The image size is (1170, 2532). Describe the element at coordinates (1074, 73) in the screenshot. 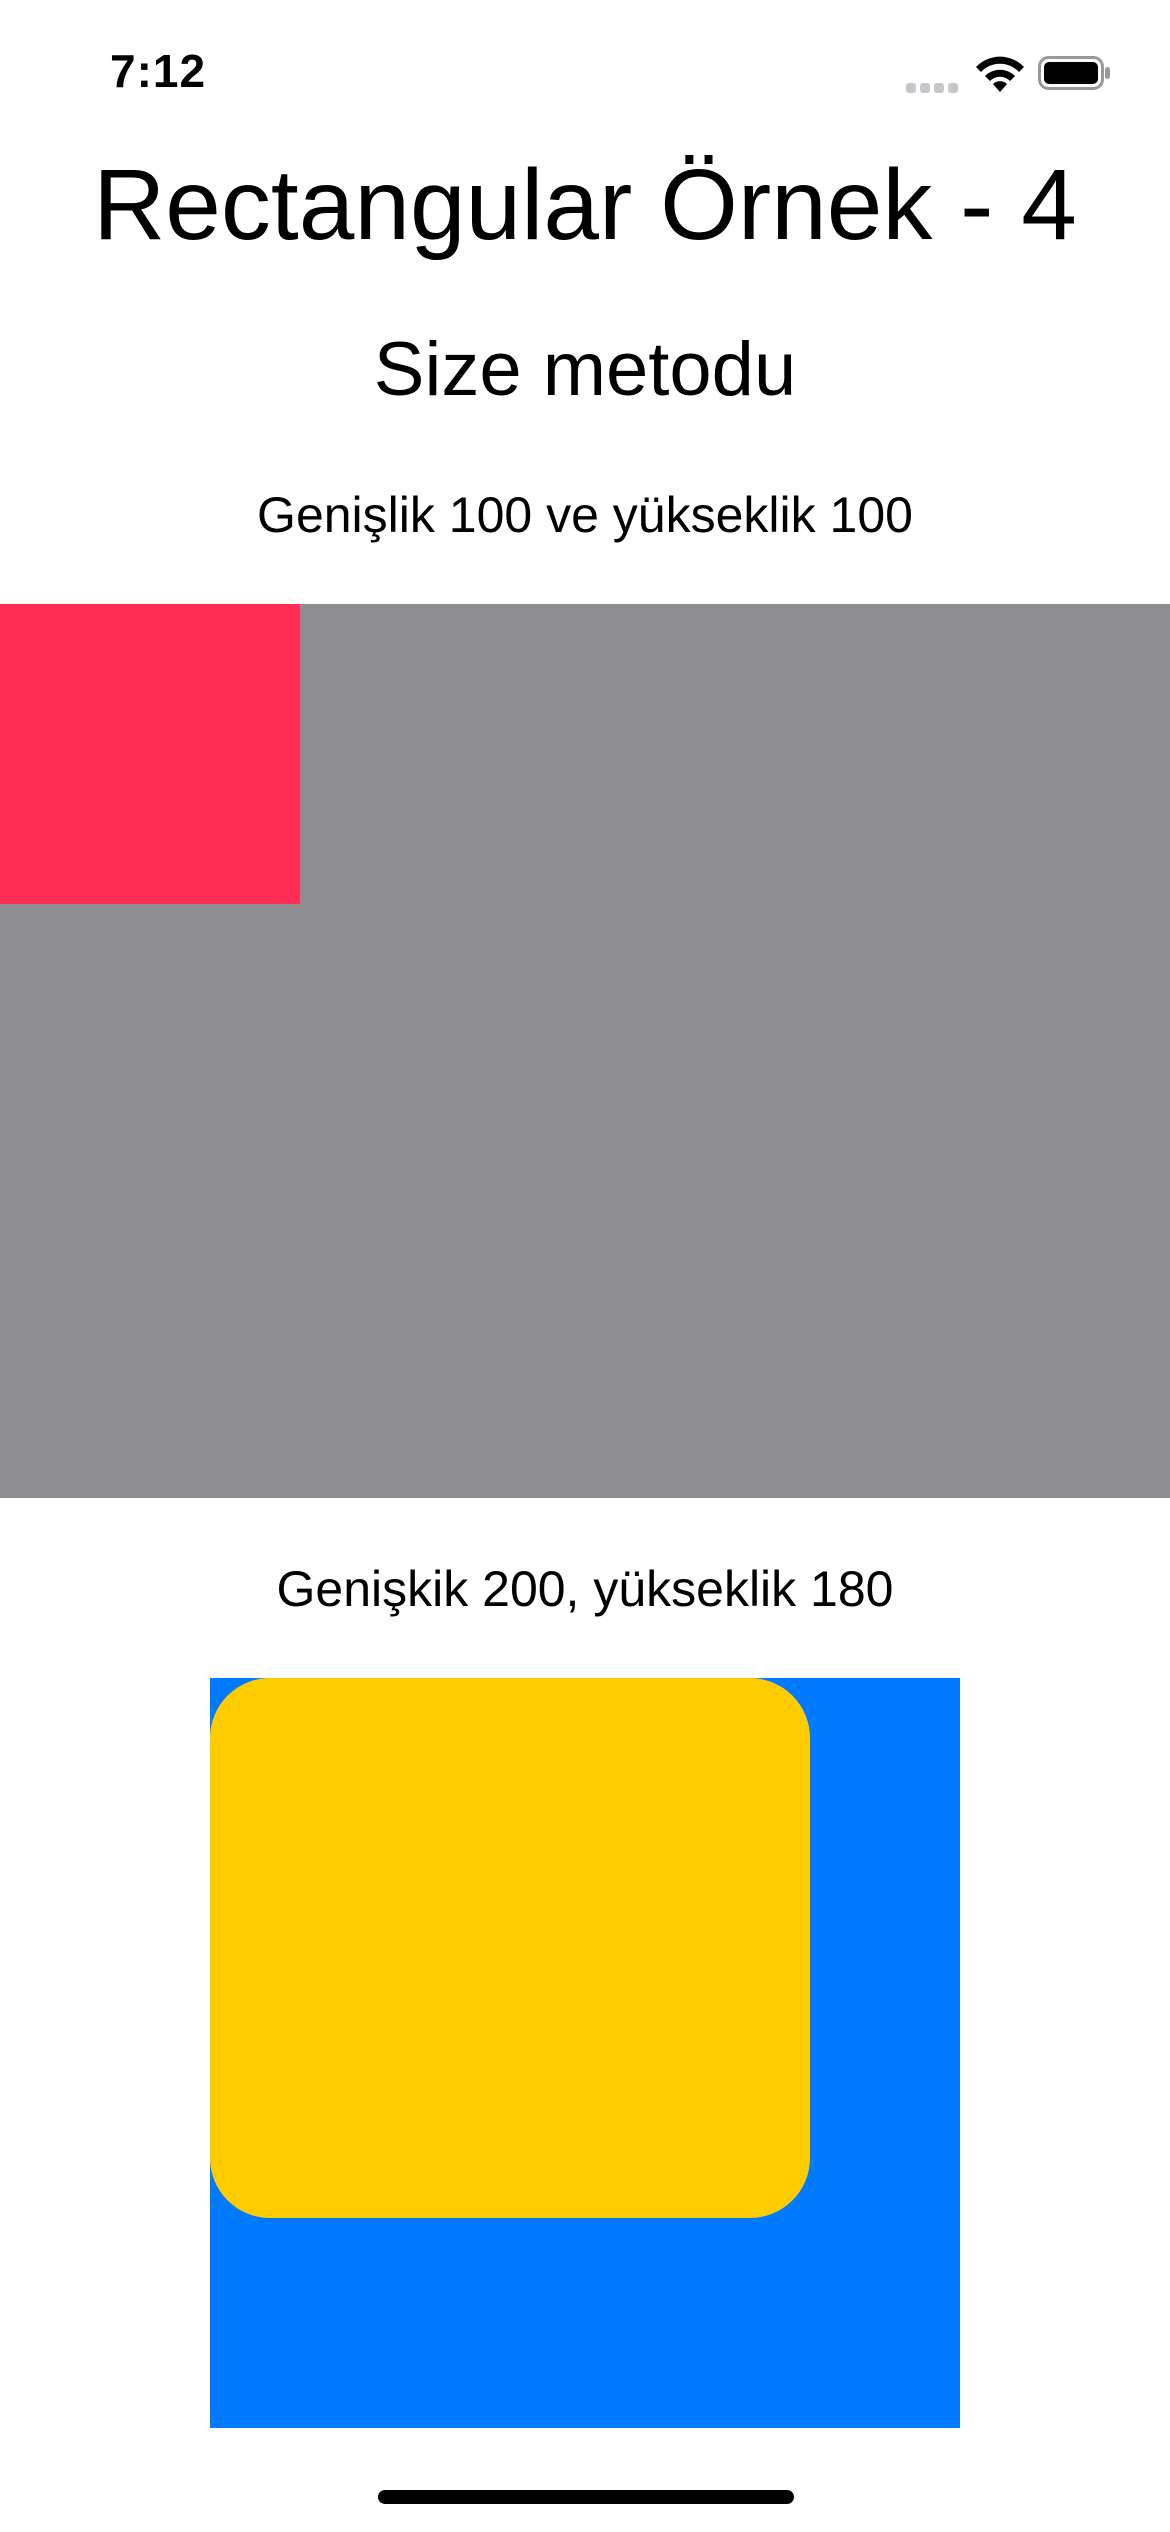

I see `battery-icon` at that location.